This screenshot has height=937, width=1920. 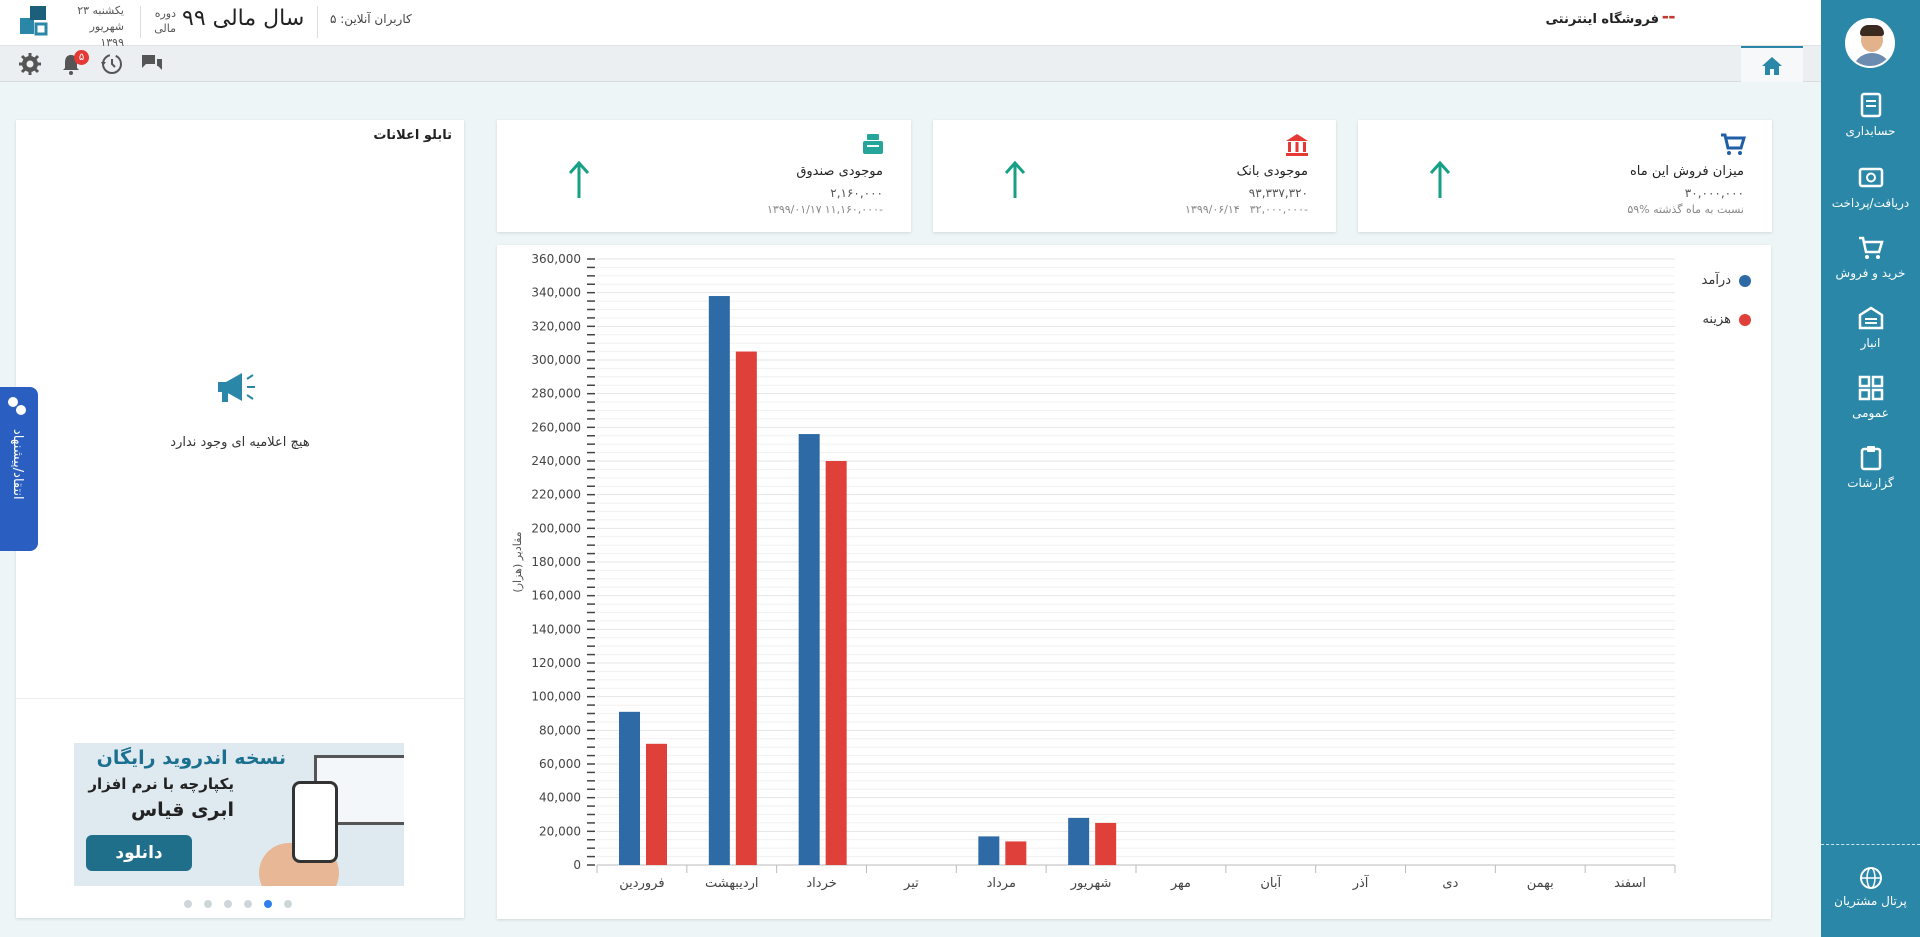 I want to click on y-axis-label: مقادیر (هزار), so click(x=517, y=561).